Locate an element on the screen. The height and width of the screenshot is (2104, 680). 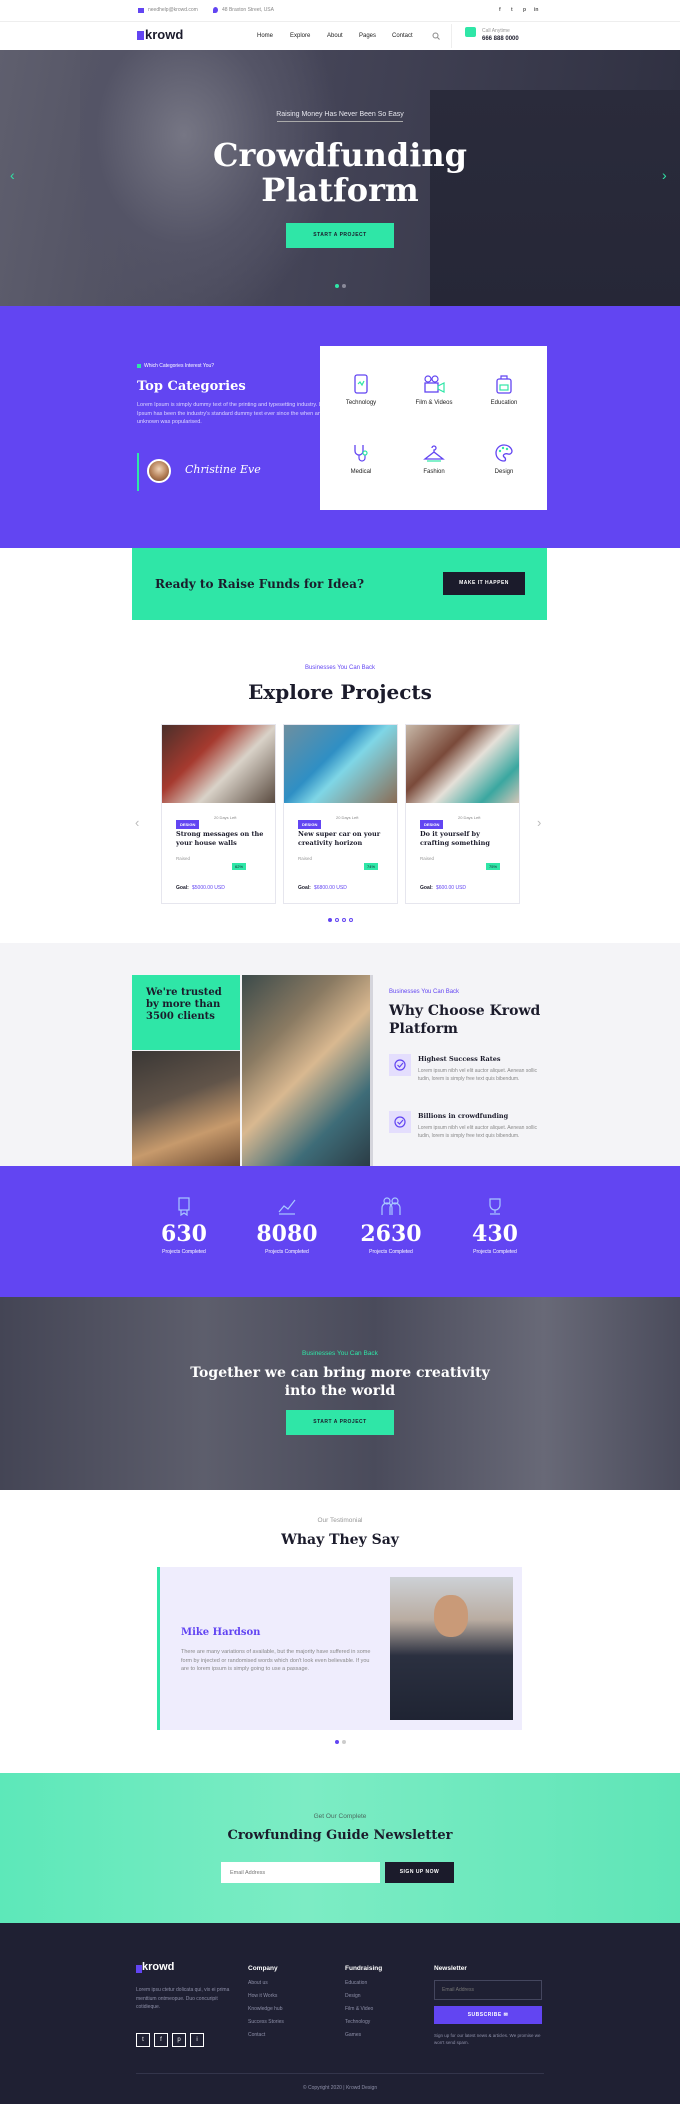
nav-pages: Pages is located at coordinates (367, 36).